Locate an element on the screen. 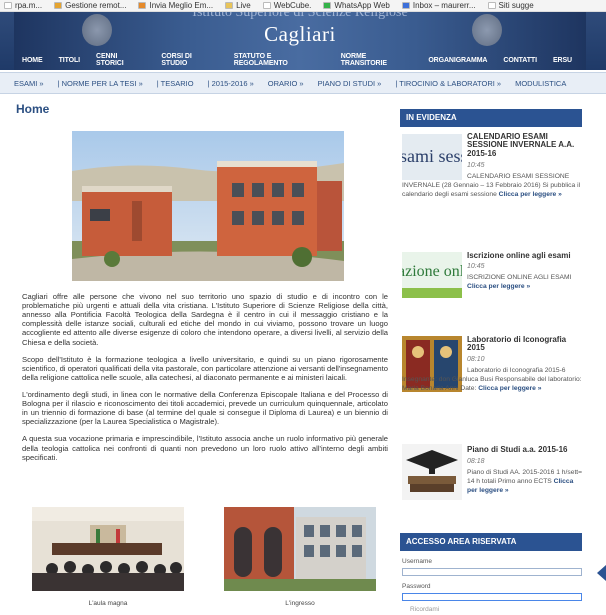 The height and width of the screenshot is (615, 606). in-evidenza-header: IN EVIDENZA is located at coordinates (491, 118).